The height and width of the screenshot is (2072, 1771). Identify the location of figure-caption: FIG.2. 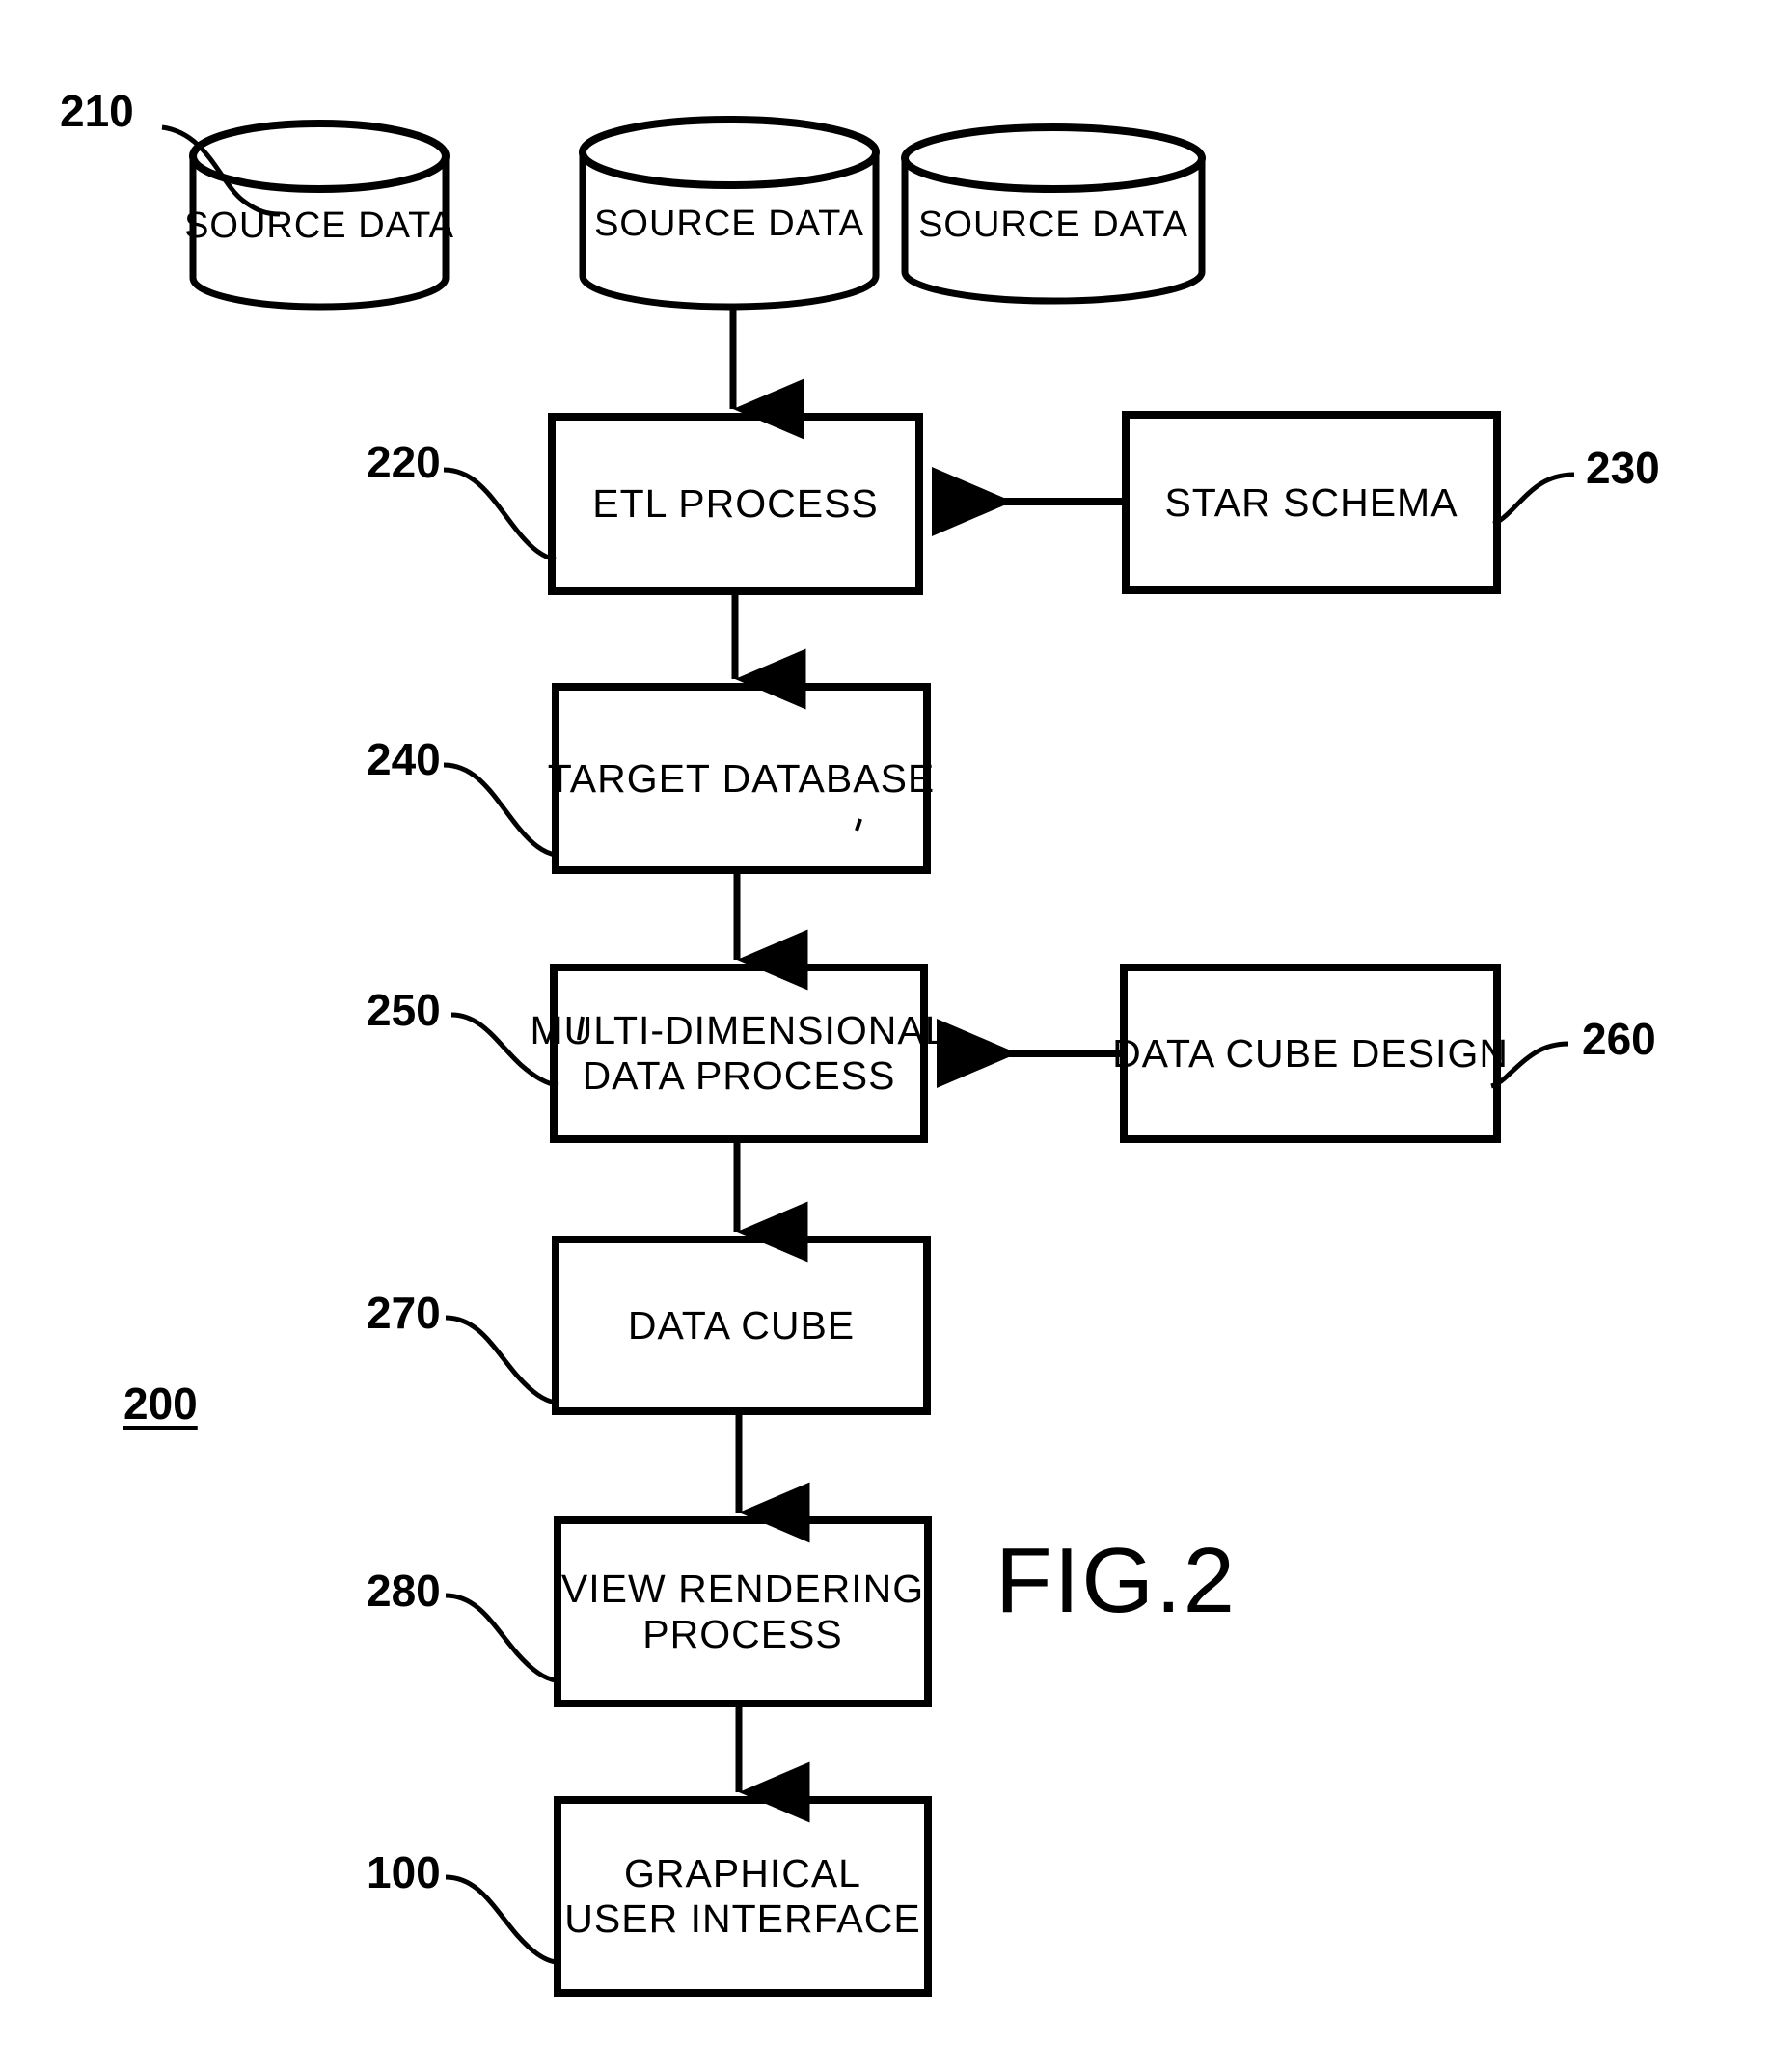
(1116, 1580).